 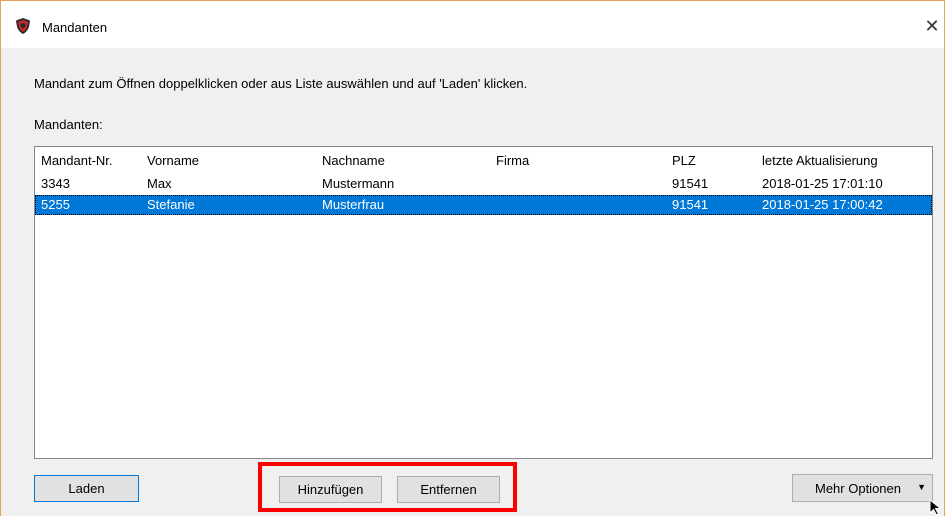 I want to click on shield-app-icon, so click(x=23, y=26).